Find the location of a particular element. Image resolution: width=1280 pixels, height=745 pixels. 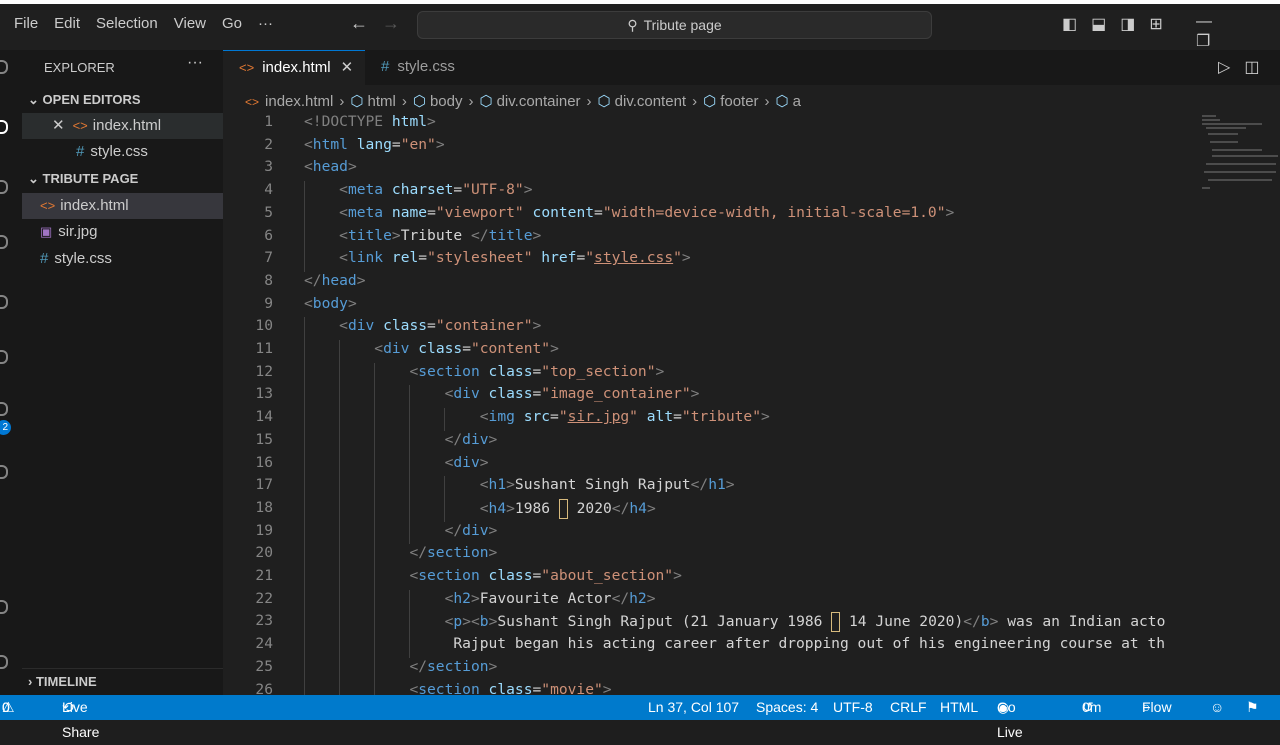

line-text: <!DOCTYPE html> is located at coordinates (370, 121).